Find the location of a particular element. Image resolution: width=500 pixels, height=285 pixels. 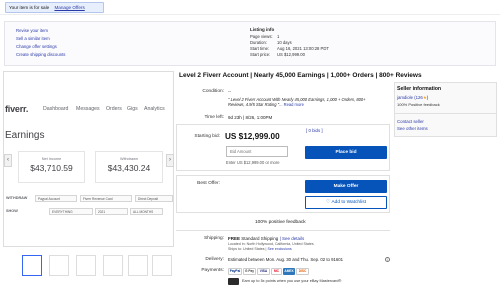

payments-label: Payments: is located at coordinates (212, 270).